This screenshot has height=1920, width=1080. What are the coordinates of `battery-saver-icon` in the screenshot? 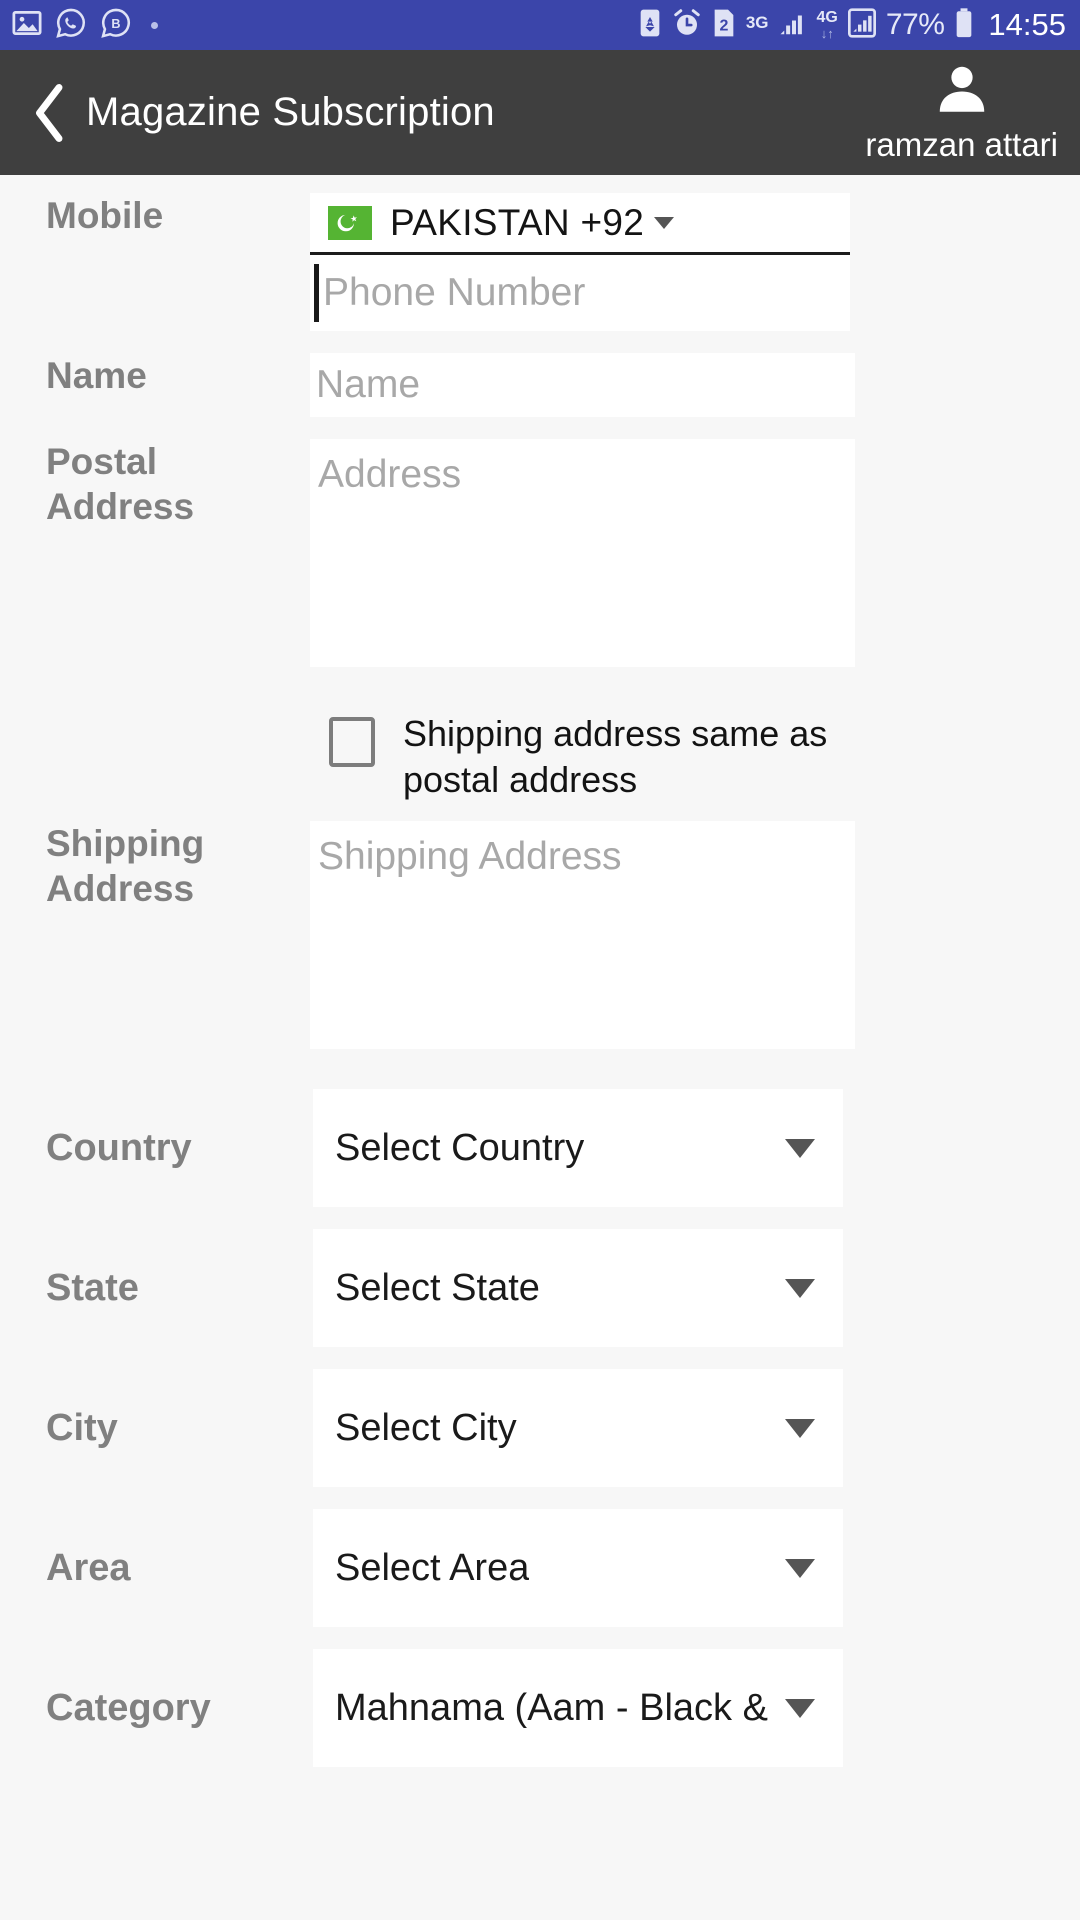 It's located at (650, 25).